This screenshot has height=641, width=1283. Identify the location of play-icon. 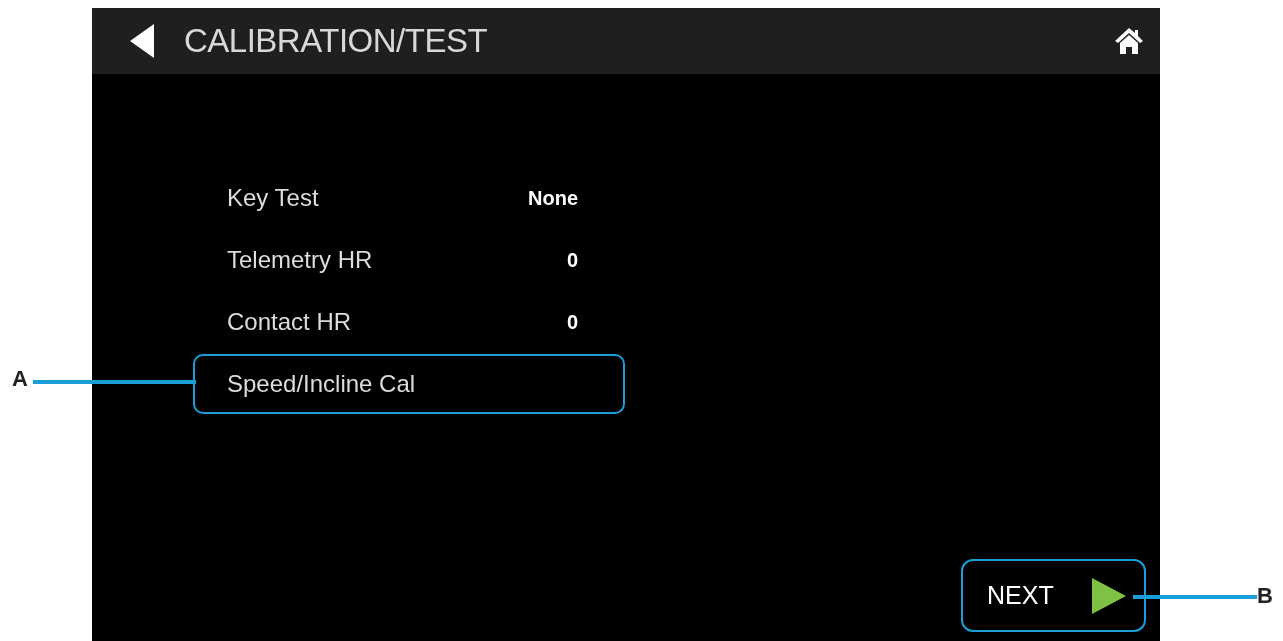
(1109, 595).